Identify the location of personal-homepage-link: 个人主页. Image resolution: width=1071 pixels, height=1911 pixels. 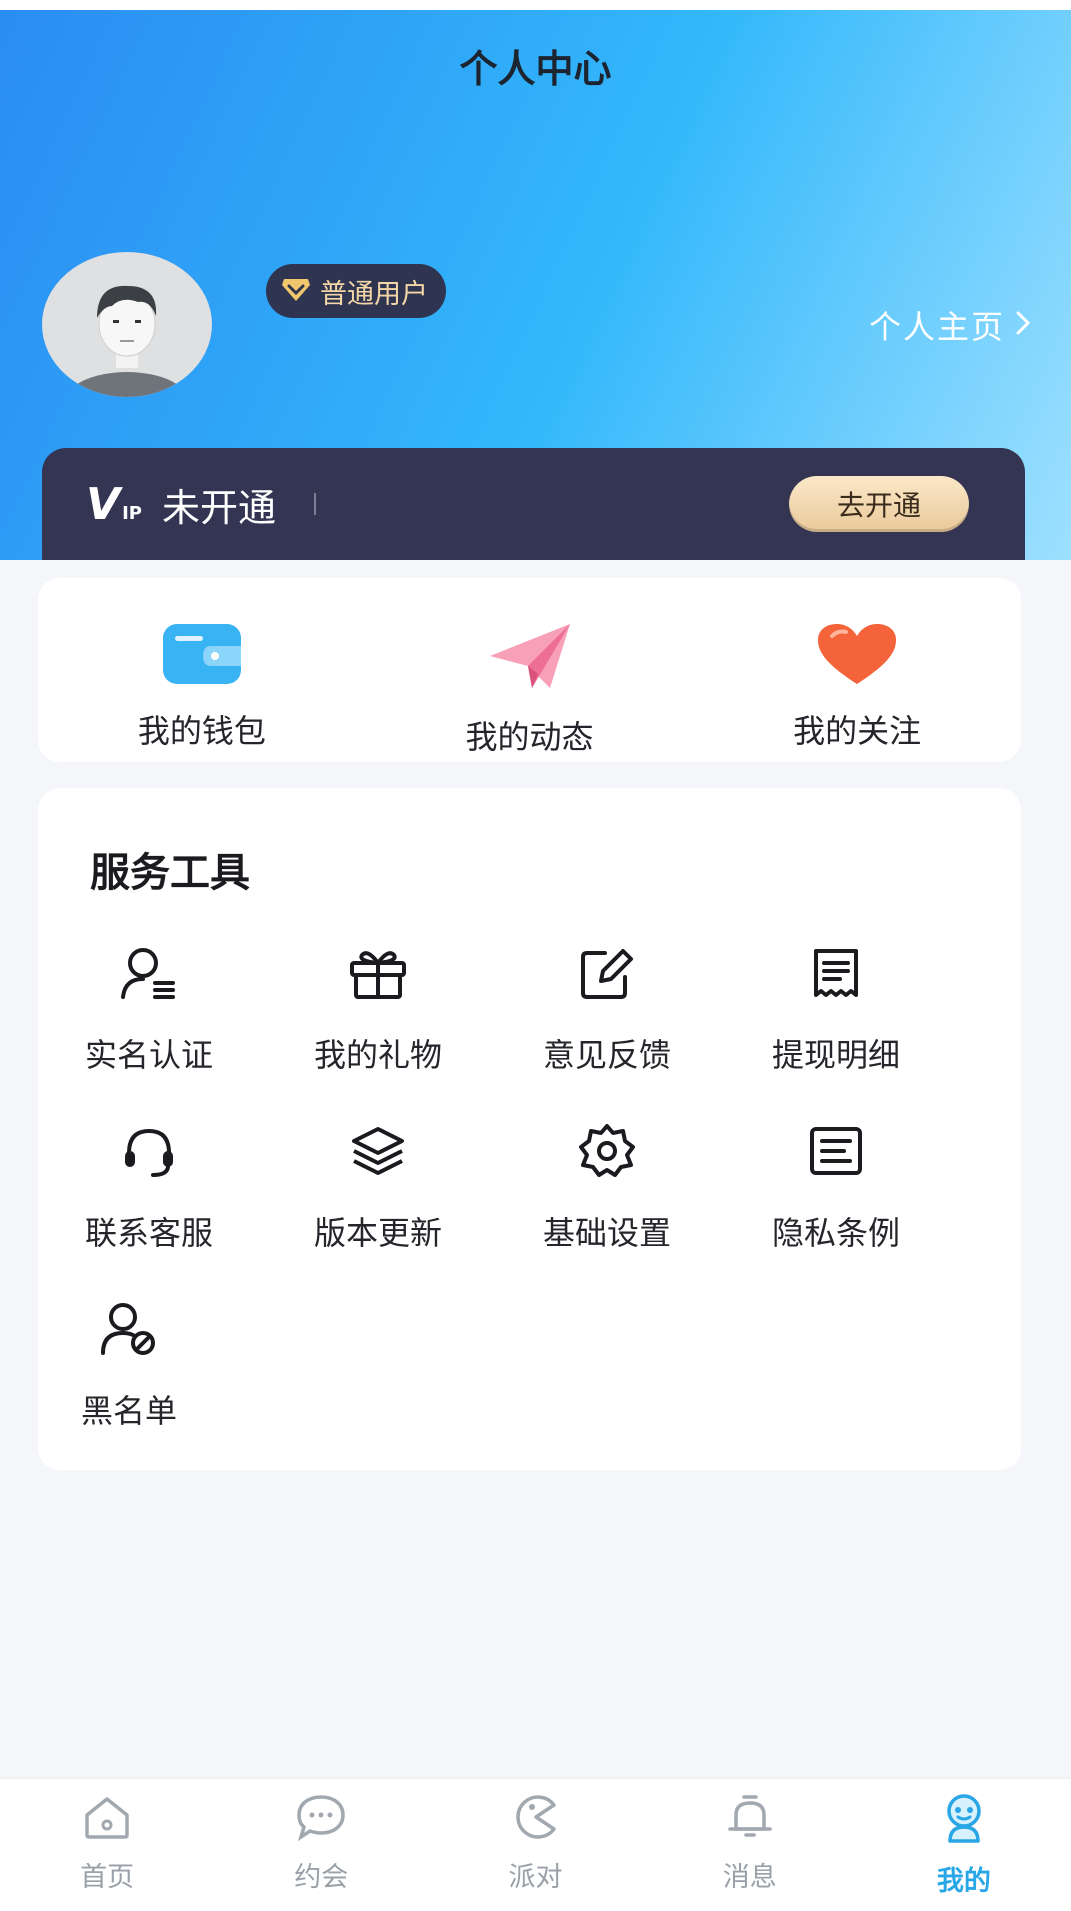
(950, 325).